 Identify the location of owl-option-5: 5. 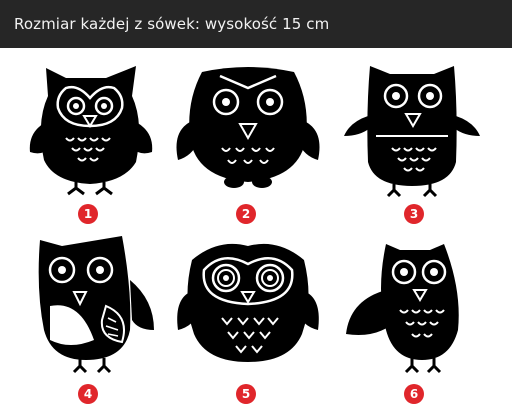
(247, 318).